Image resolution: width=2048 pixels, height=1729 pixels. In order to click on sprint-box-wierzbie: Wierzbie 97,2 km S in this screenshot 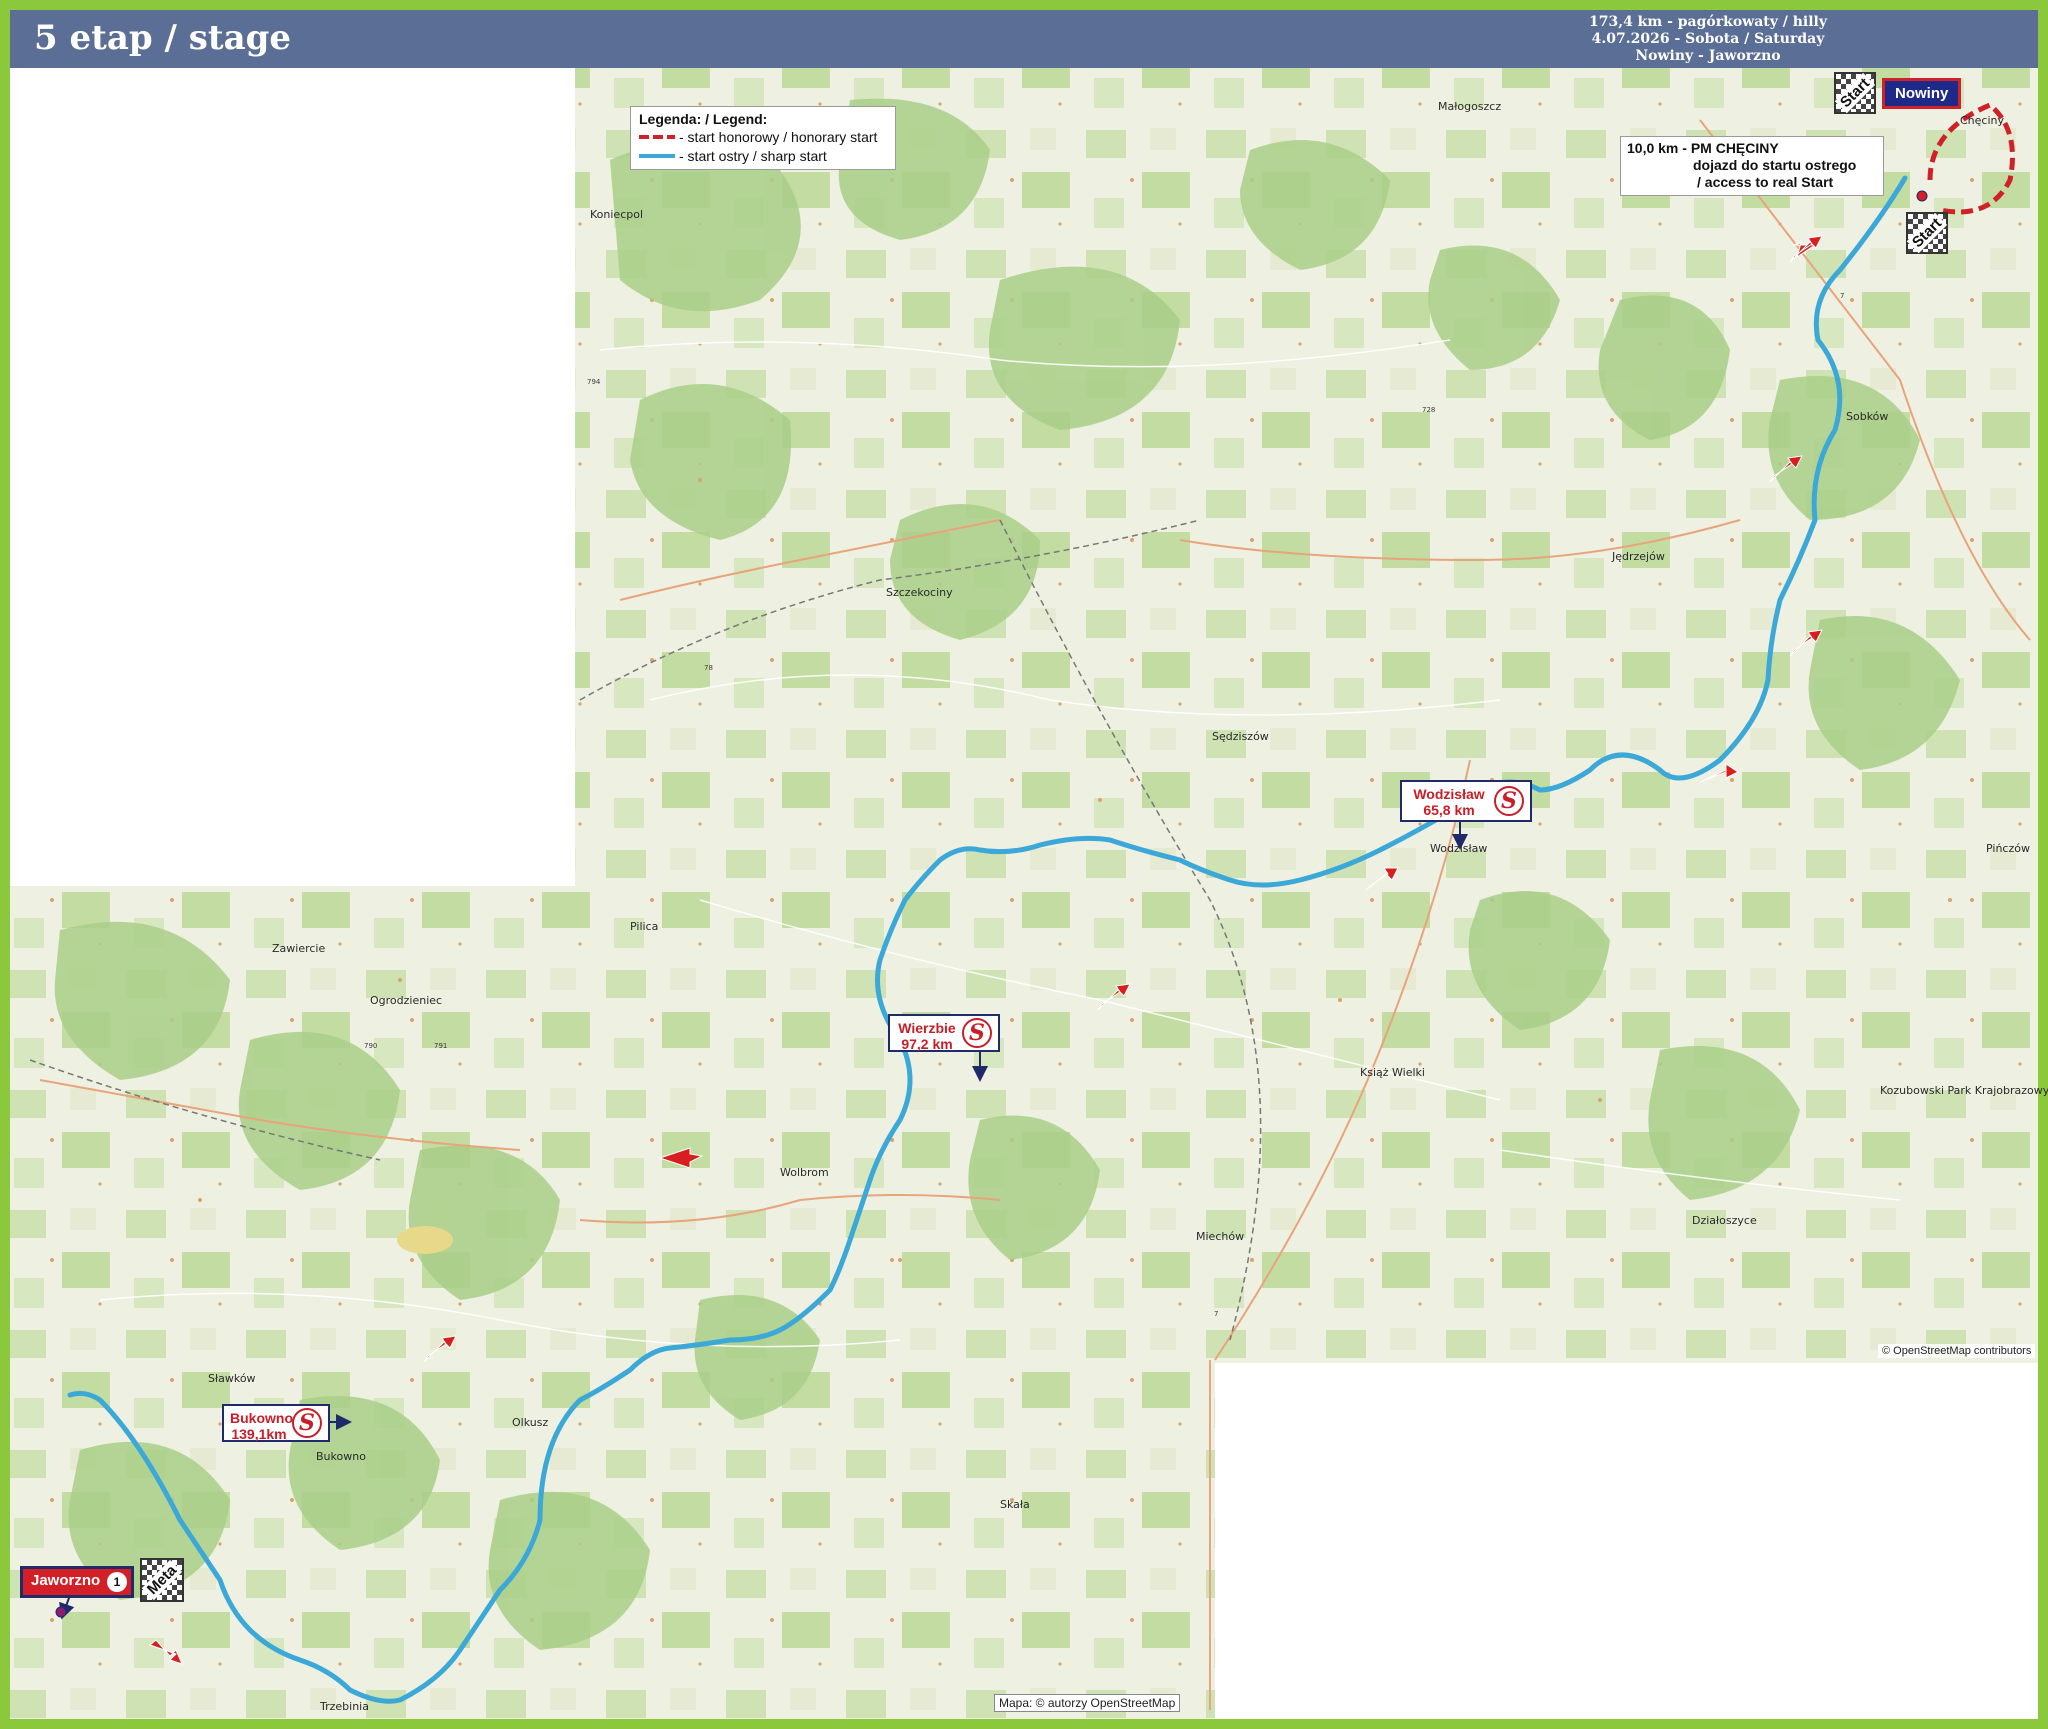, I will do `click(944, 1033)`.